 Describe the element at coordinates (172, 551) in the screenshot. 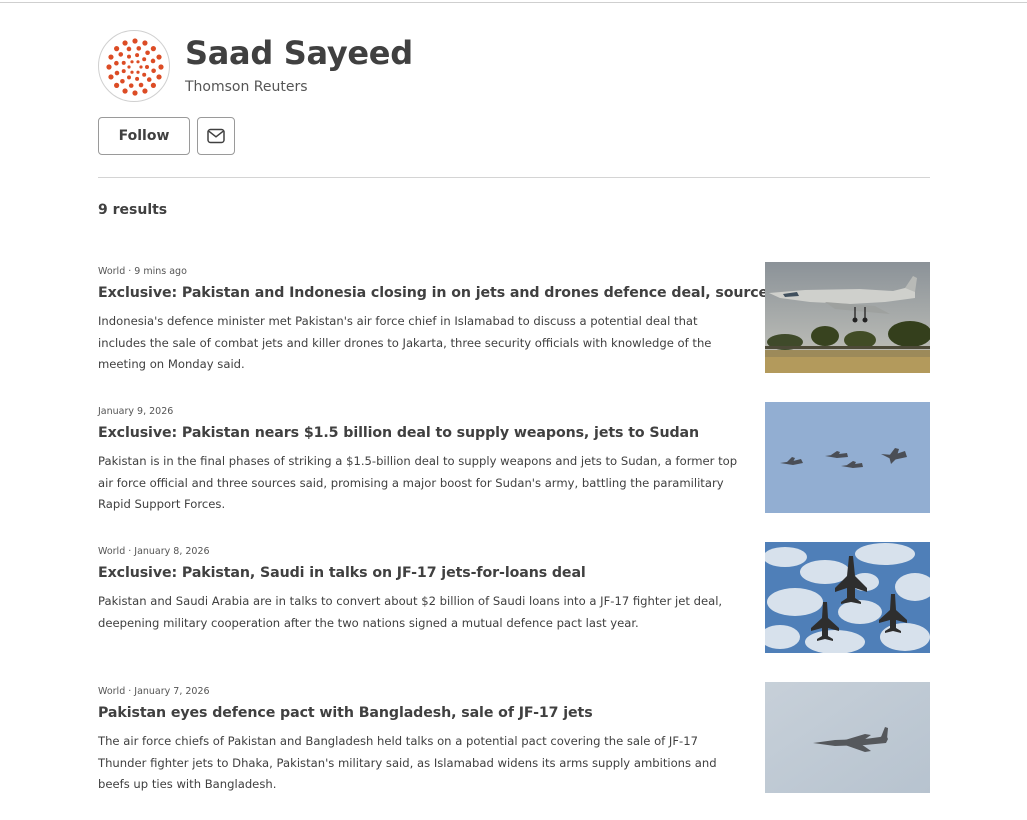

I see `story-time: January 8, 2026` at that location.